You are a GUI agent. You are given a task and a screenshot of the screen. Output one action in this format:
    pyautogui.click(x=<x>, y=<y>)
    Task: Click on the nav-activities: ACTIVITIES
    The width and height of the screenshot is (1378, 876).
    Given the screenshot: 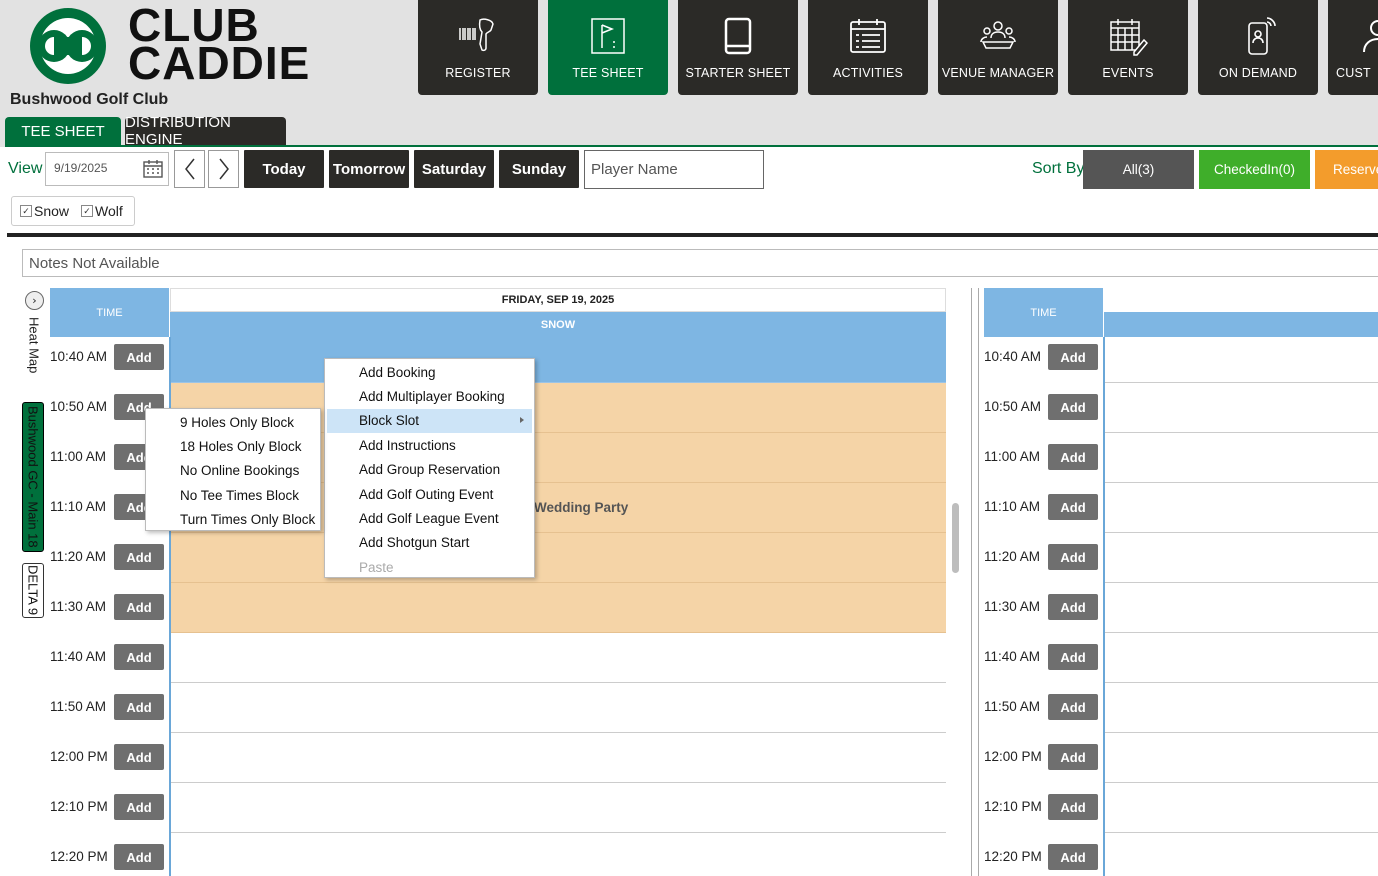 What is the action you would take?
    pyautogui.click(x=868, y=47)
    